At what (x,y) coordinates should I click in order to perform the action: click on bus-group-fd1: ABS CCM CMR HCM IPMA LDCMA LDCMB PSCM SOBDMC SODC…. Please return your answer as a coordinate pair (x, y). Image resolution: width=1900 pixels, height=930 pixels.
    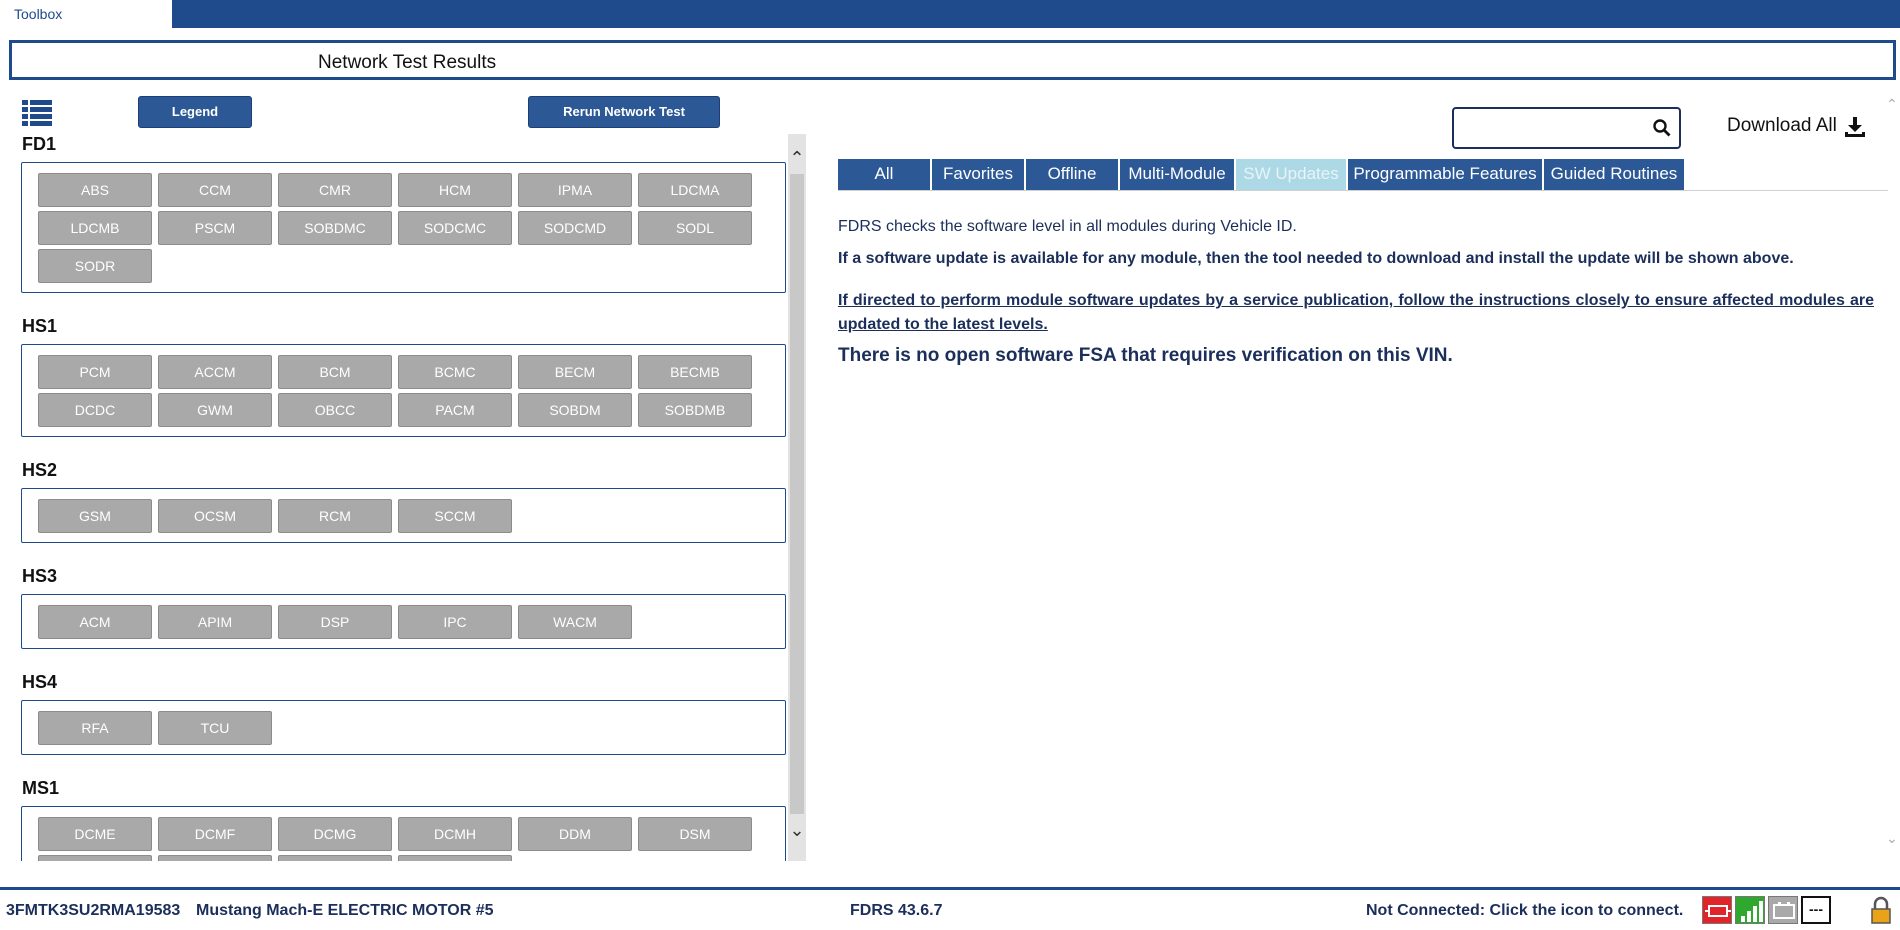
    Looking at the image, I should click on (403, 227).